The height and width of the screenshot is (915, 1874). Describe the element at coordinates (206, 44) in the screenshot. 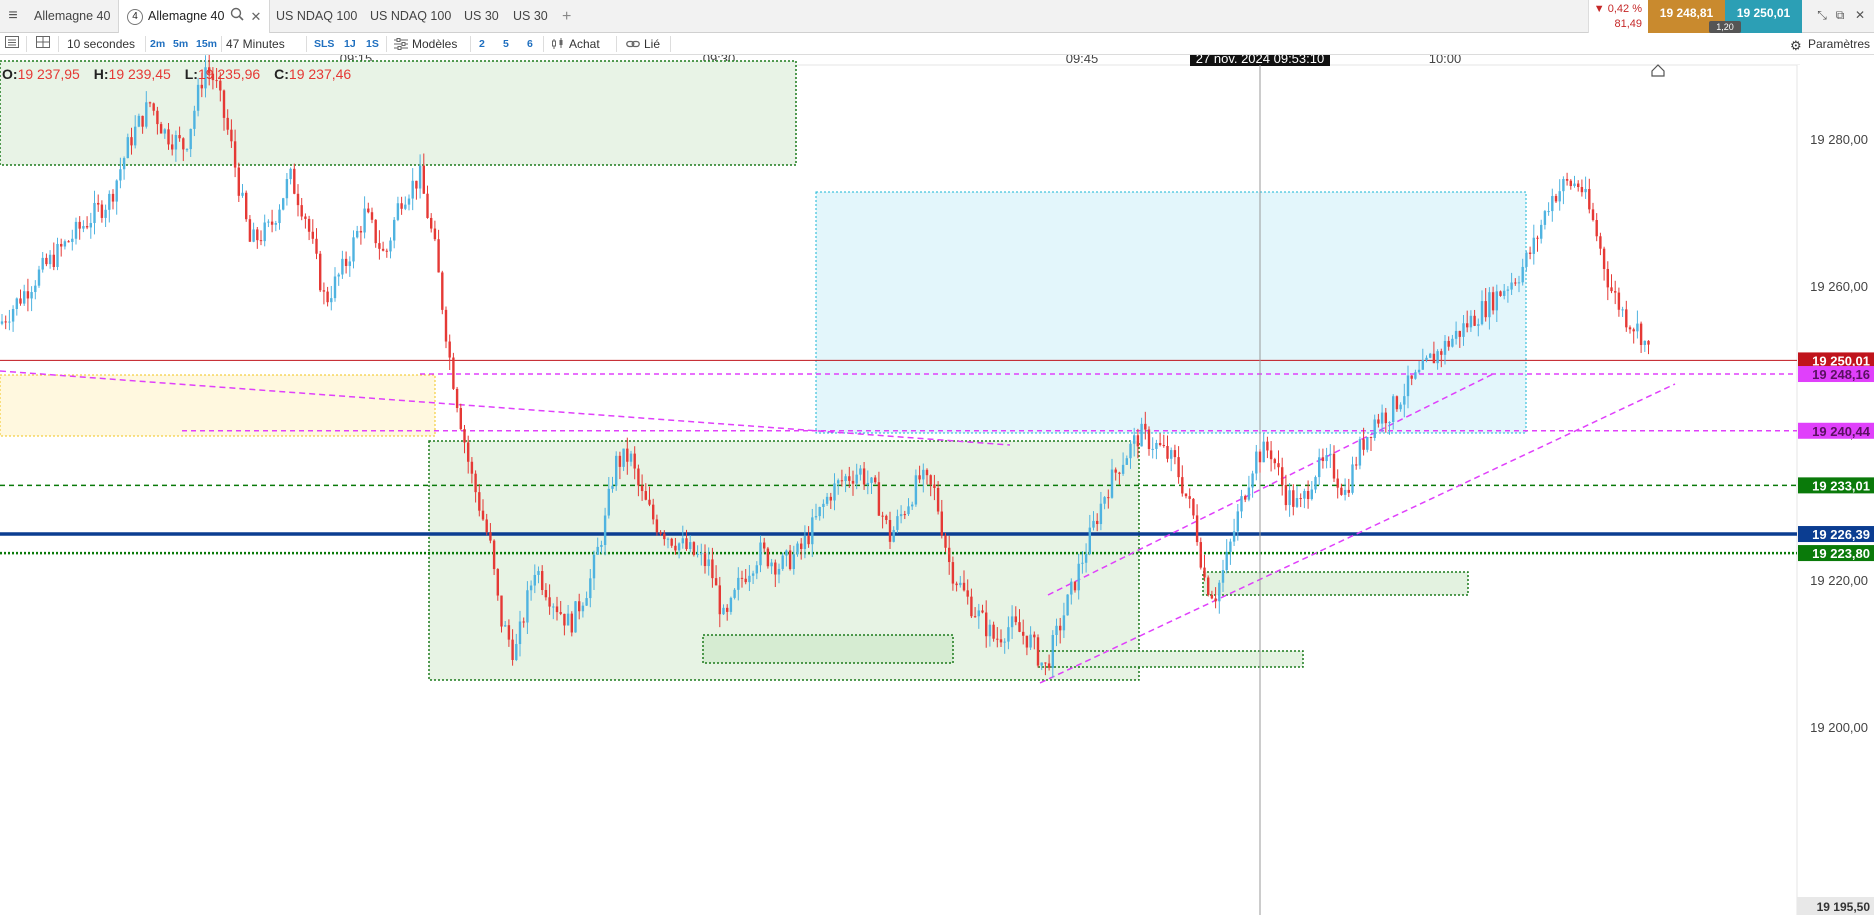

I see `interval-15m-button: 15m` at that location.